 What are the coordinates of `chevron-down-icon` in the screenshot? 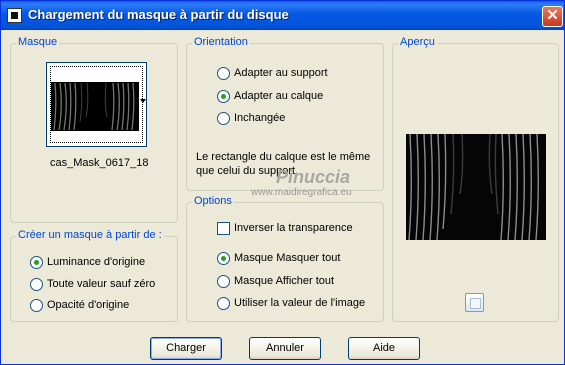 It's located at (143, 101).